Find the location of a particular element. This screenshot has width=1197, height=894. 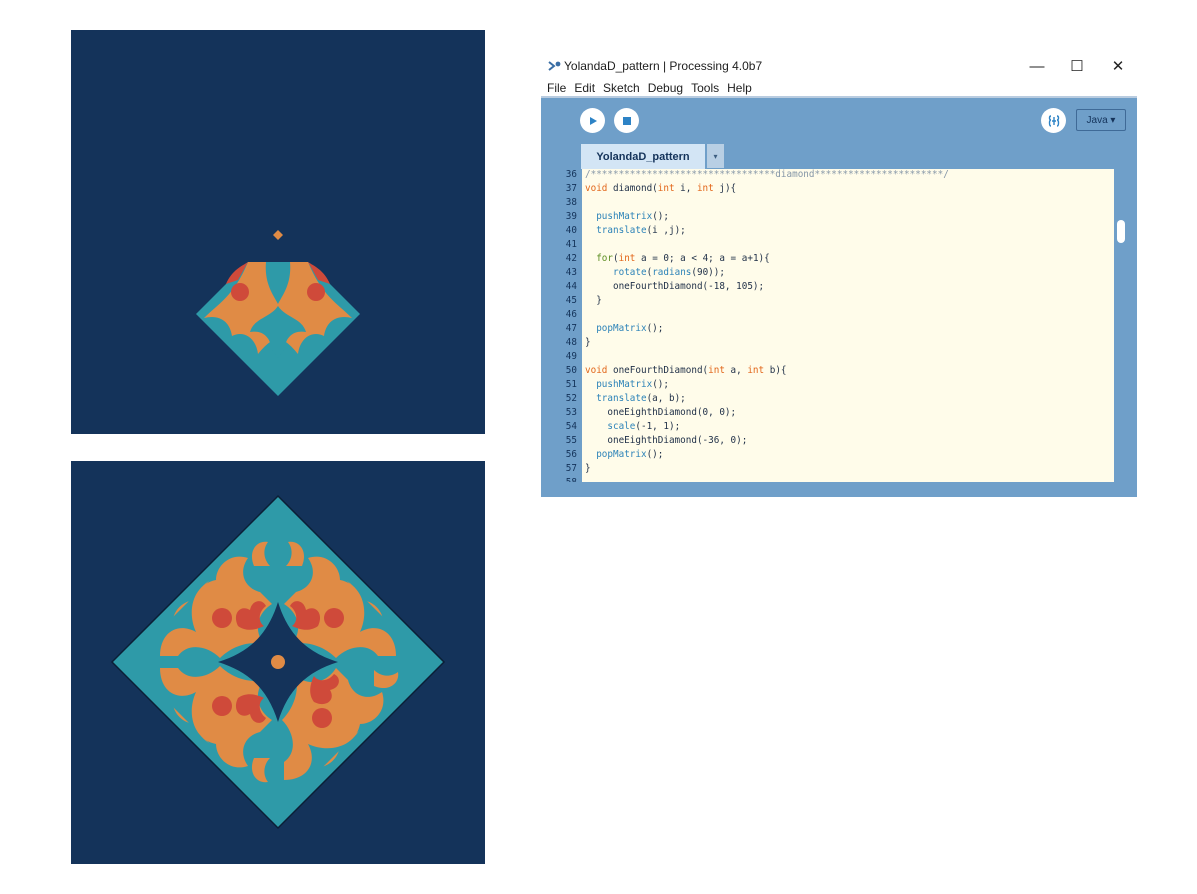

code-line: translate(a, b); is located at coordinates (848, 399).